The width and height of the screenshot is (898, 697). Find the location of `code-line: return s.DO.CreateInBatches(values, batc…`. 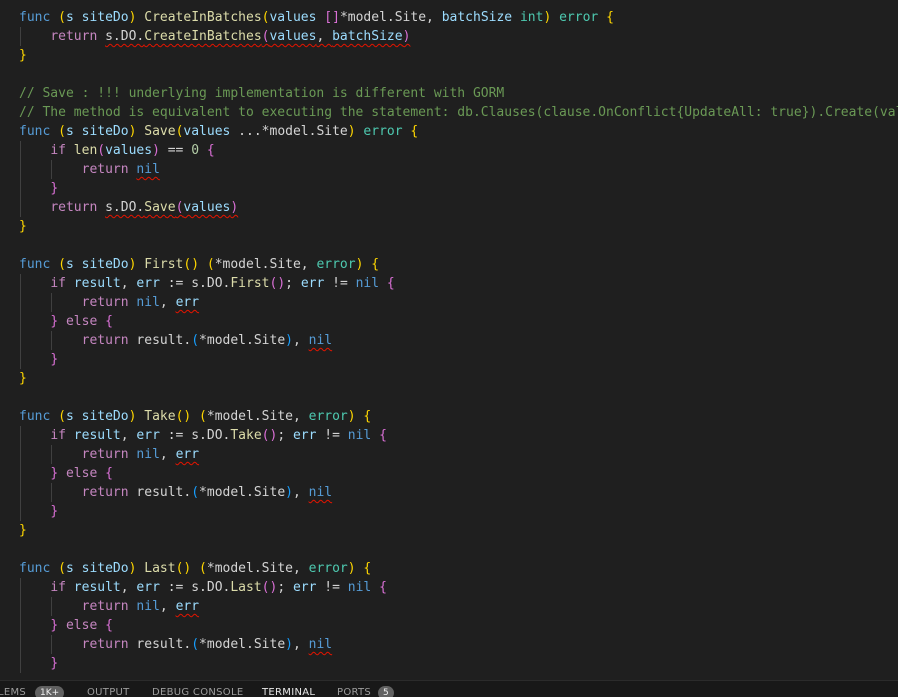

code-line: return s.DO.CreateInBatches(values, batc… is located at coordinates (449, 36).